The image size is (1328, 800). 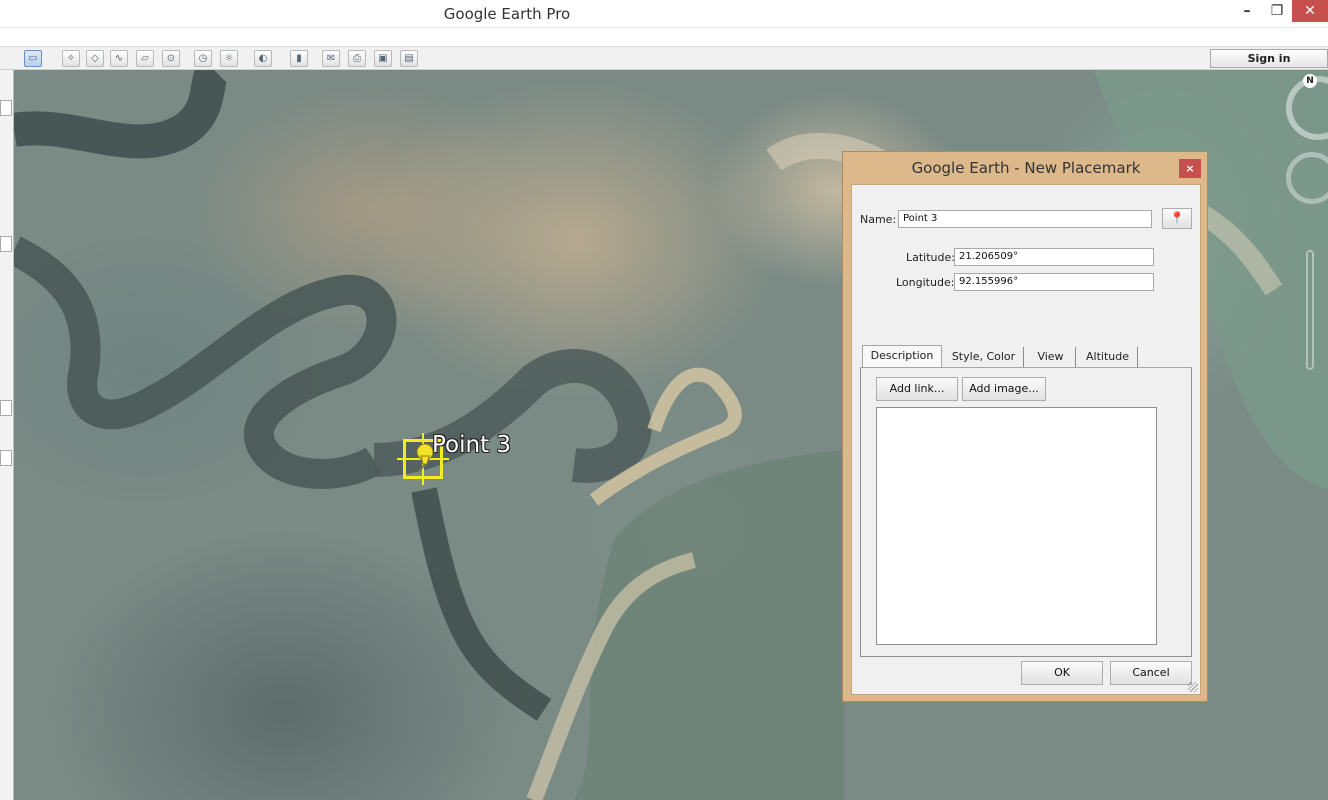 What do you see at coordinates (119, 58) in the screenshot?
I see `path-icon: ∿` at bounding box center [119, 58].